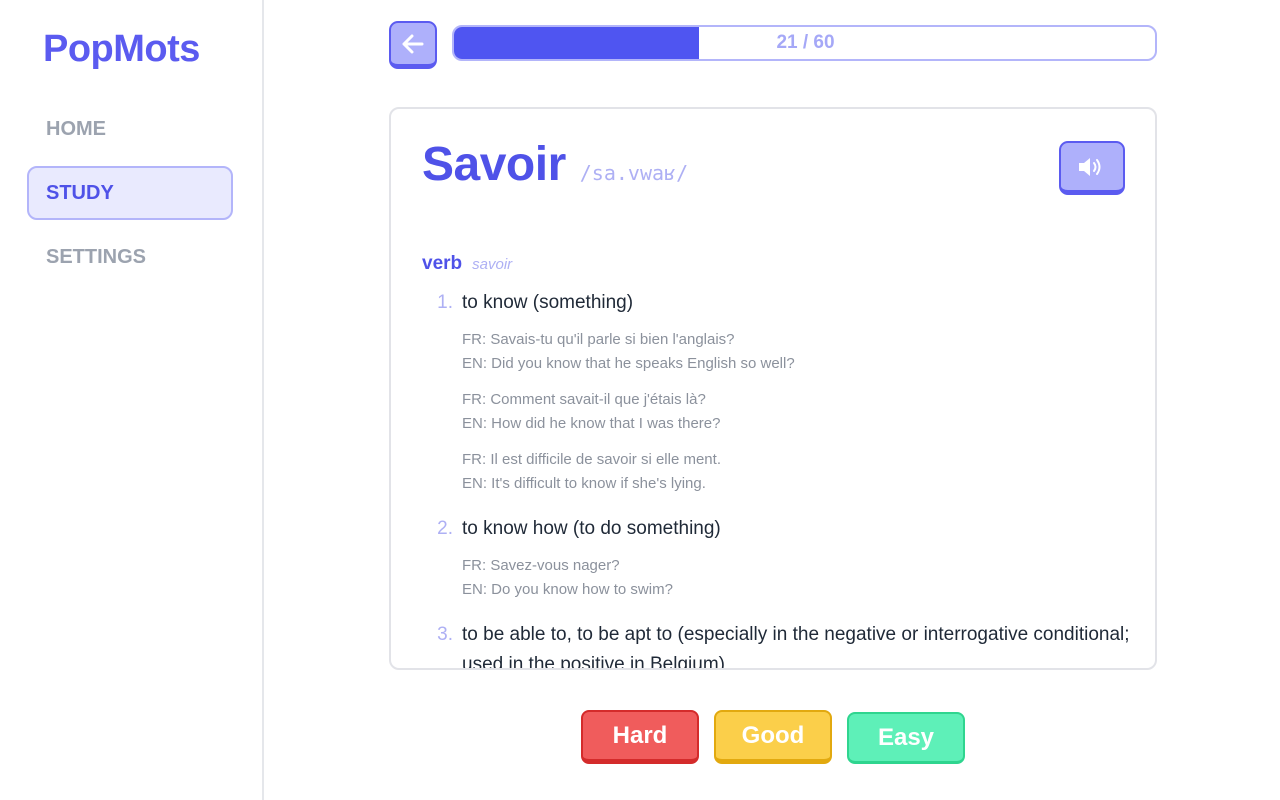  Describe the element at coordinates (634, 173) in the screenshot. I see `pronunciation: /sa.vwaʁ/` at that location.